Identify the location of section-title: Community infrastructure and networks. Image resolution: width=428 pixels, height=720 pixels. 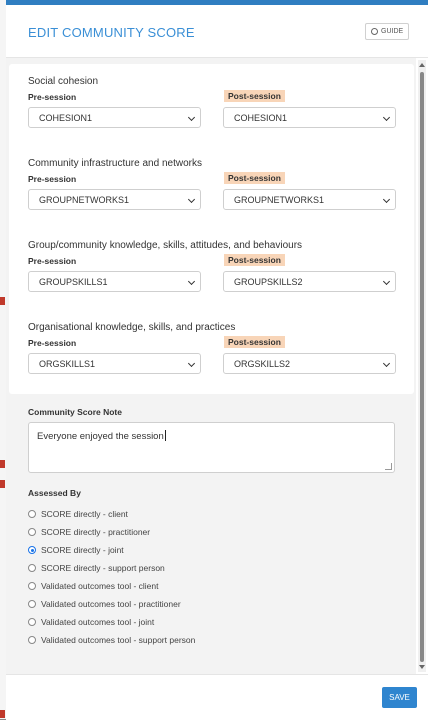
(115, 163).